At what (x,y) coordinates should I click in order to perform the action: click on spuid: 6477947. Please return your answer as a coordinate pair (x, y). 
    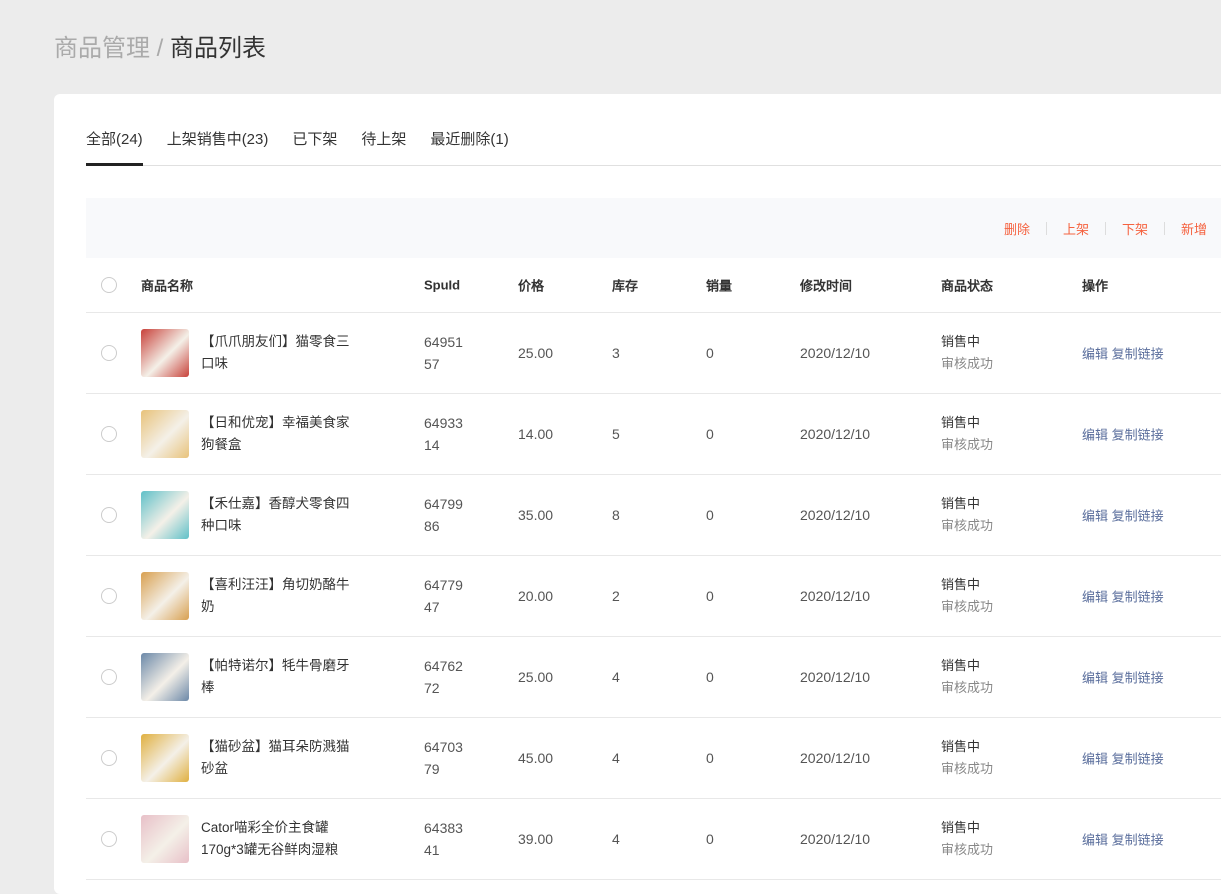
    Looking at the image, I should click on (443, 596).